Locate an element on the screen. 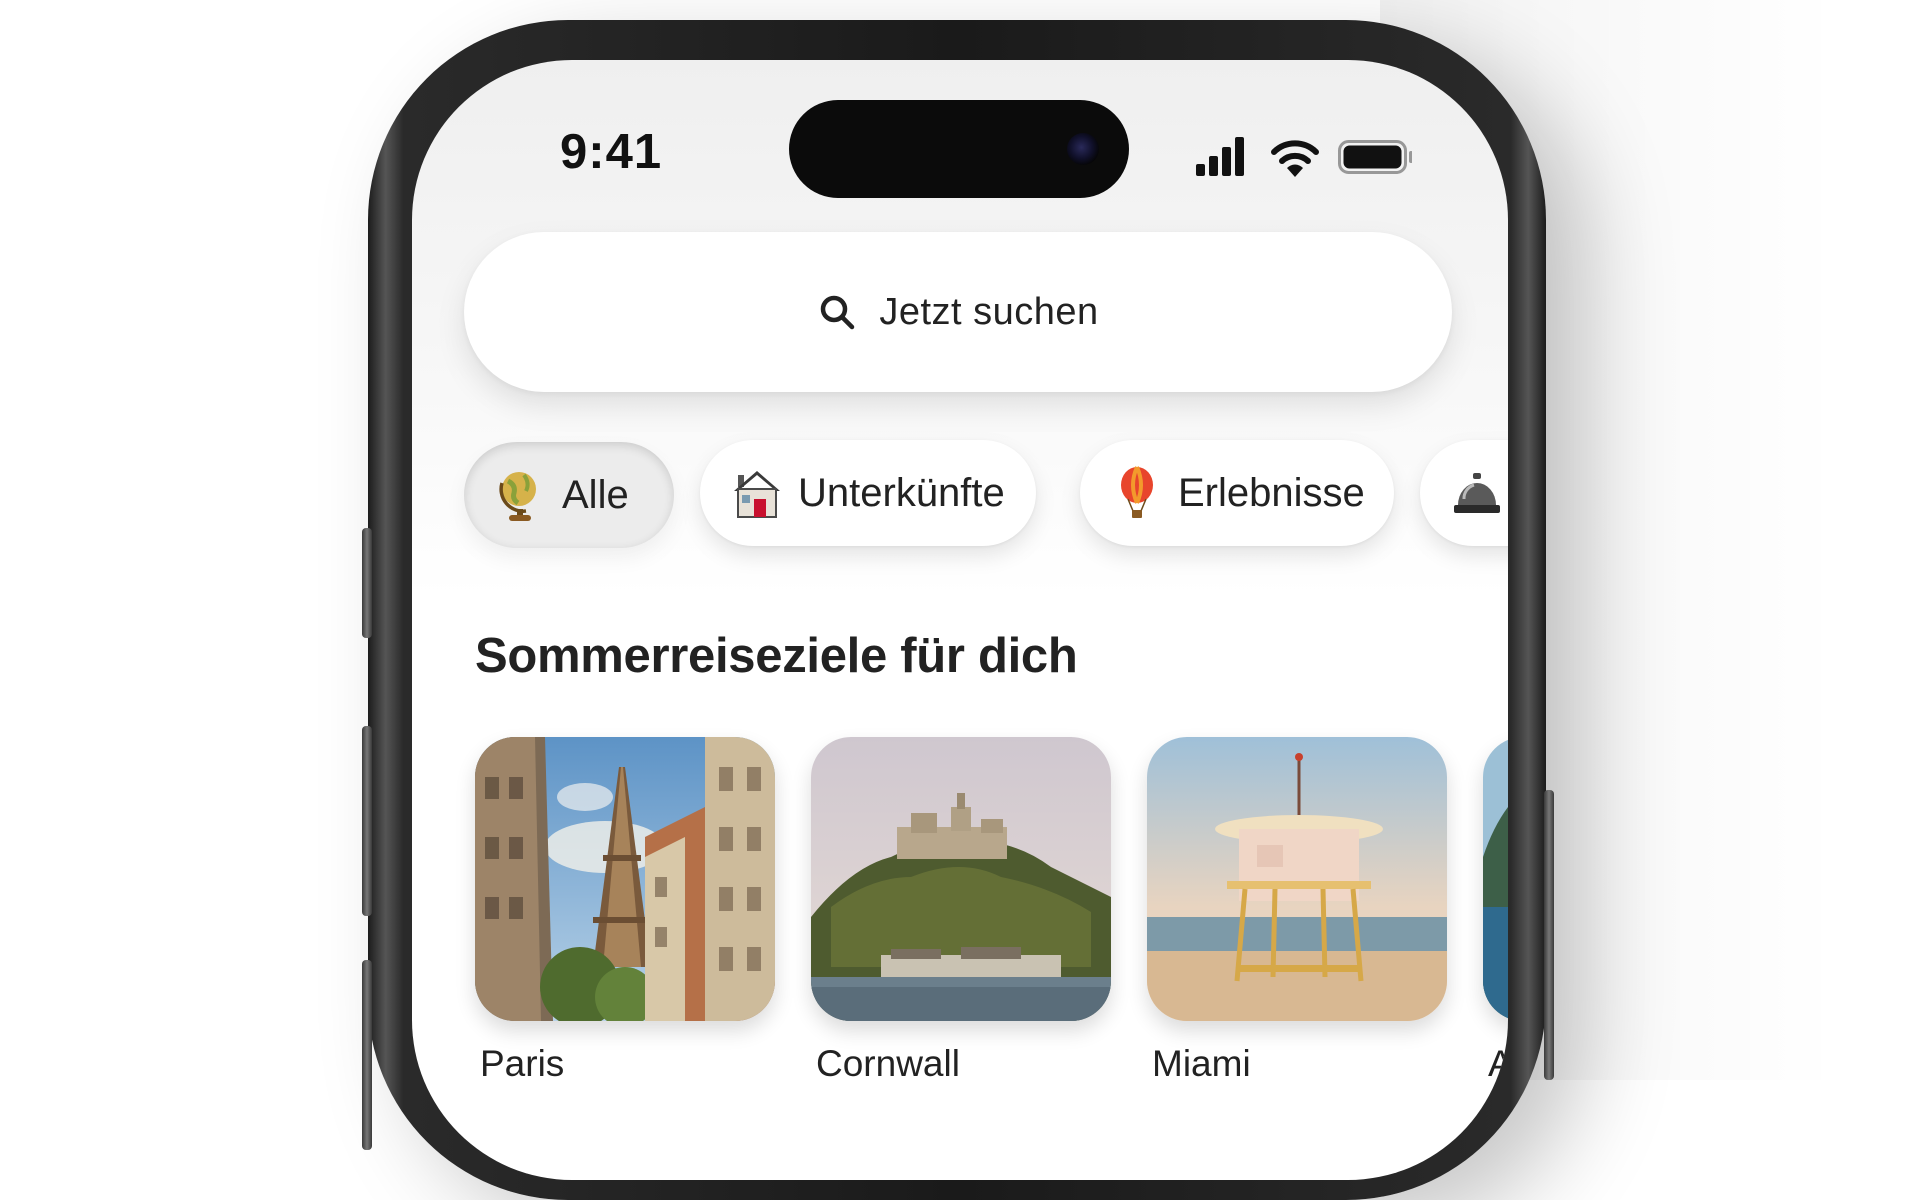 This screenshot has height=1200, width=1920. search-label: Jetzt suchen is located at coordinates (989, 311).